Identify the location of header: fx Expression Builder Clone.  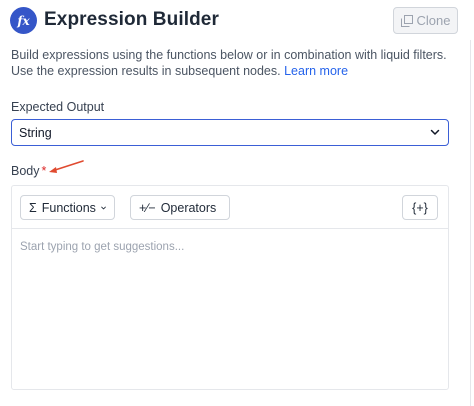
(237, 20).